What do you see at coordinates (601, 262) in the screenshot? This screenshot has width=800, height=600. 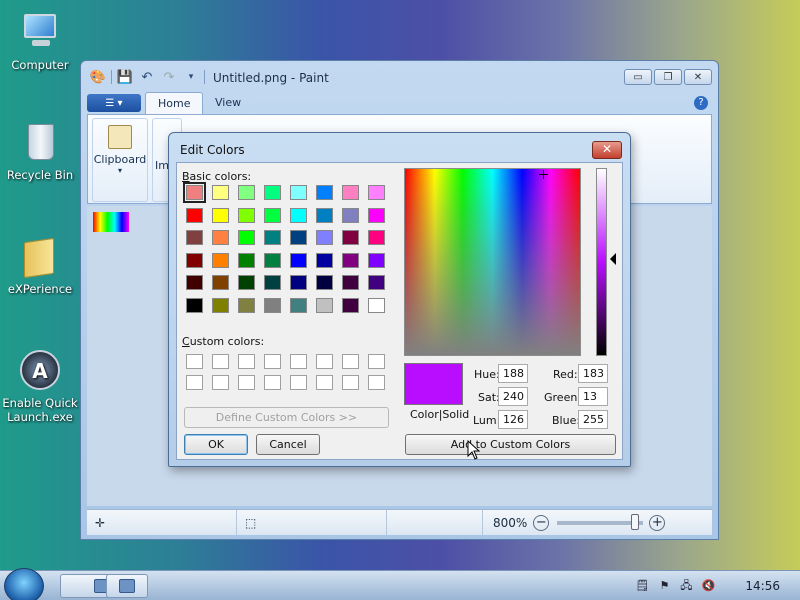 I see `luminosity-slider` at bounding box center [601, 262].